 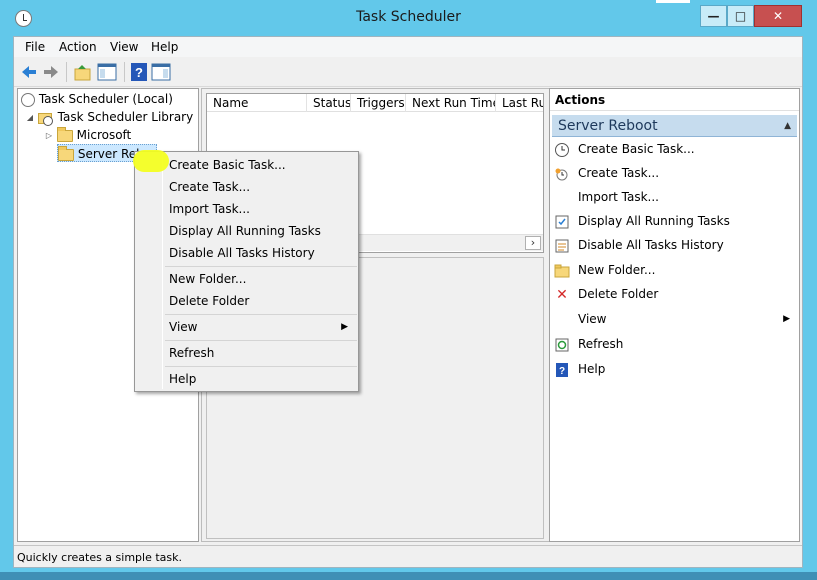 I want to click on menu-view: View, so click(x=124, y=47).